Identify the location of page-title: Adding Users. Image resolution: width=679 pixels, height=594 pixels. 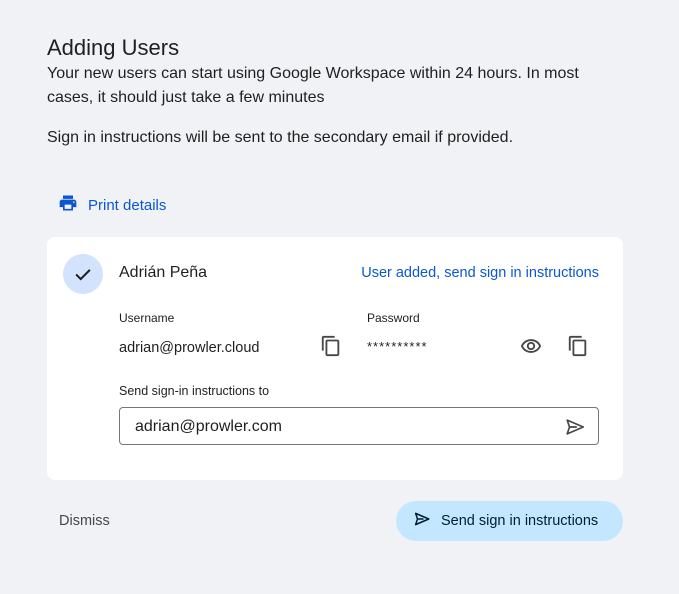
(113, 47).